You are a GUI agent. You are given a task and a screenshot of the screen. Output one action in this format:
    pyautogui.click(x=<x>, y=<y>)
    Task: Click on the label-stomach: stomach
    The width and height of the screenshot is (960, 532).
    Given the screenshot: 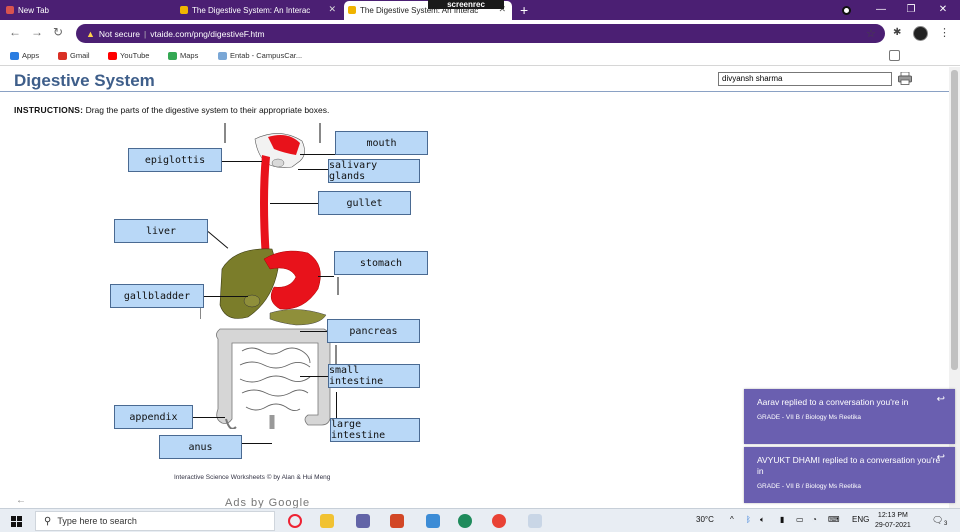 What is the action you would take?
    pyautogui.click(x=381, y=263)
    